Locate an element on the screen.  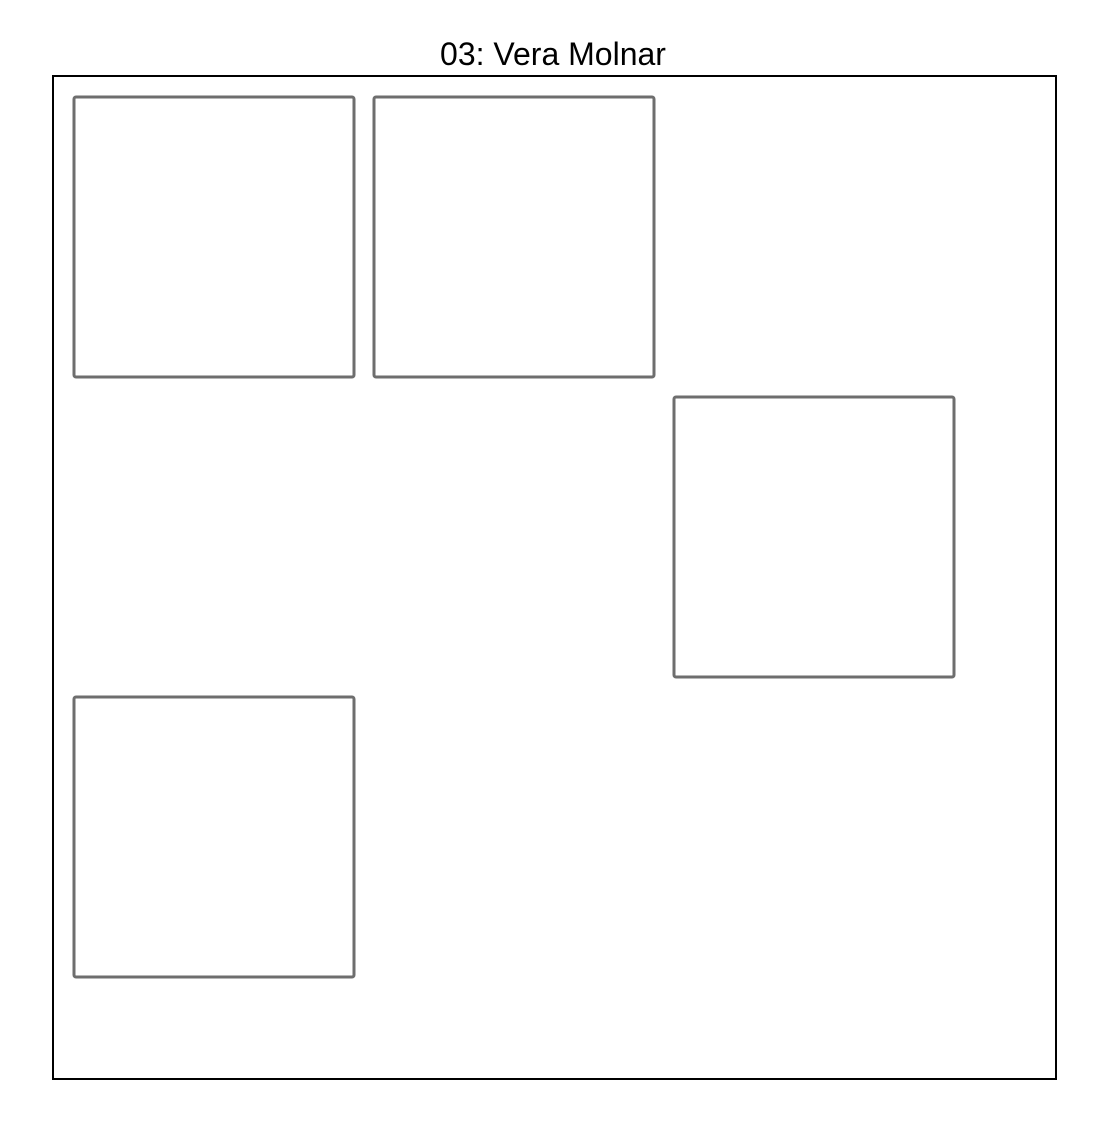
page-title: 03: Vera Molnar is located at coordinates (553, 54).